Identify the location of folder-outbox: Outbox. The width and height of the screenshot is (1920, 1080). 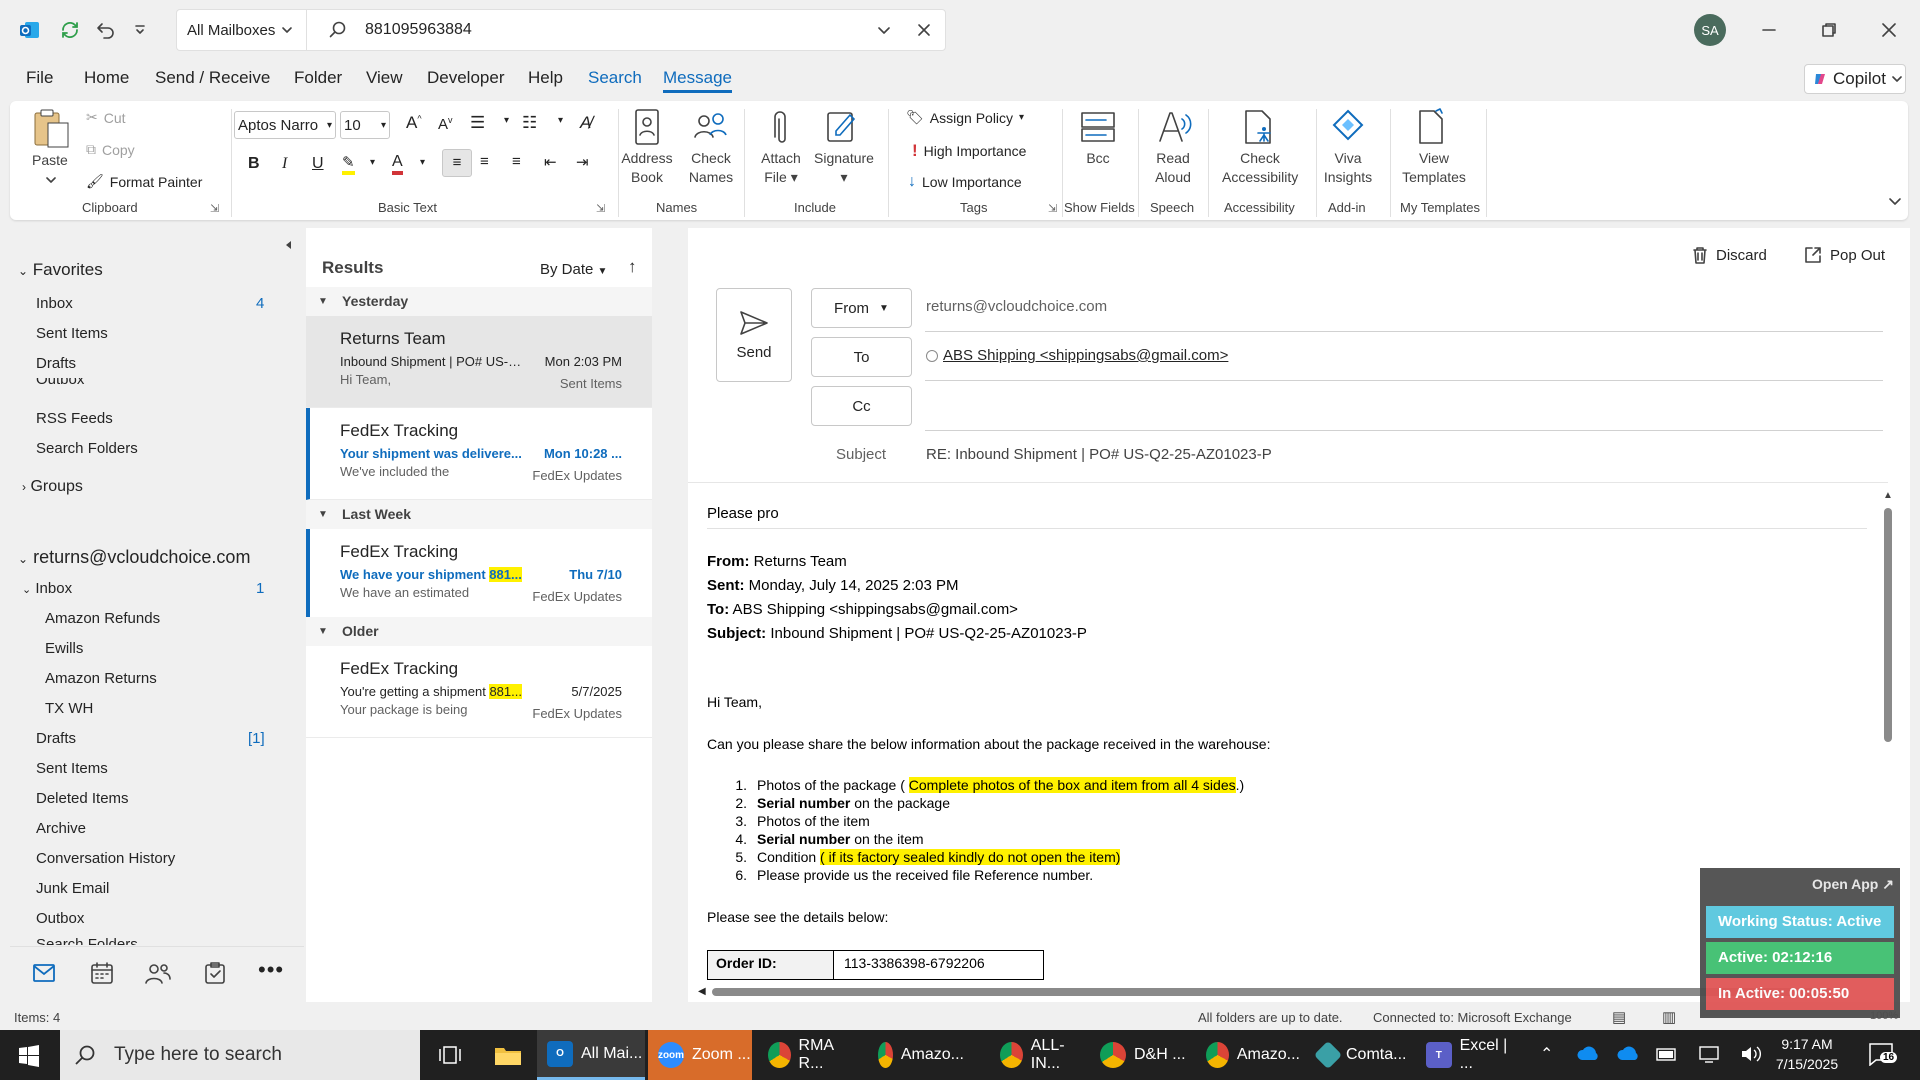
(60, 383).